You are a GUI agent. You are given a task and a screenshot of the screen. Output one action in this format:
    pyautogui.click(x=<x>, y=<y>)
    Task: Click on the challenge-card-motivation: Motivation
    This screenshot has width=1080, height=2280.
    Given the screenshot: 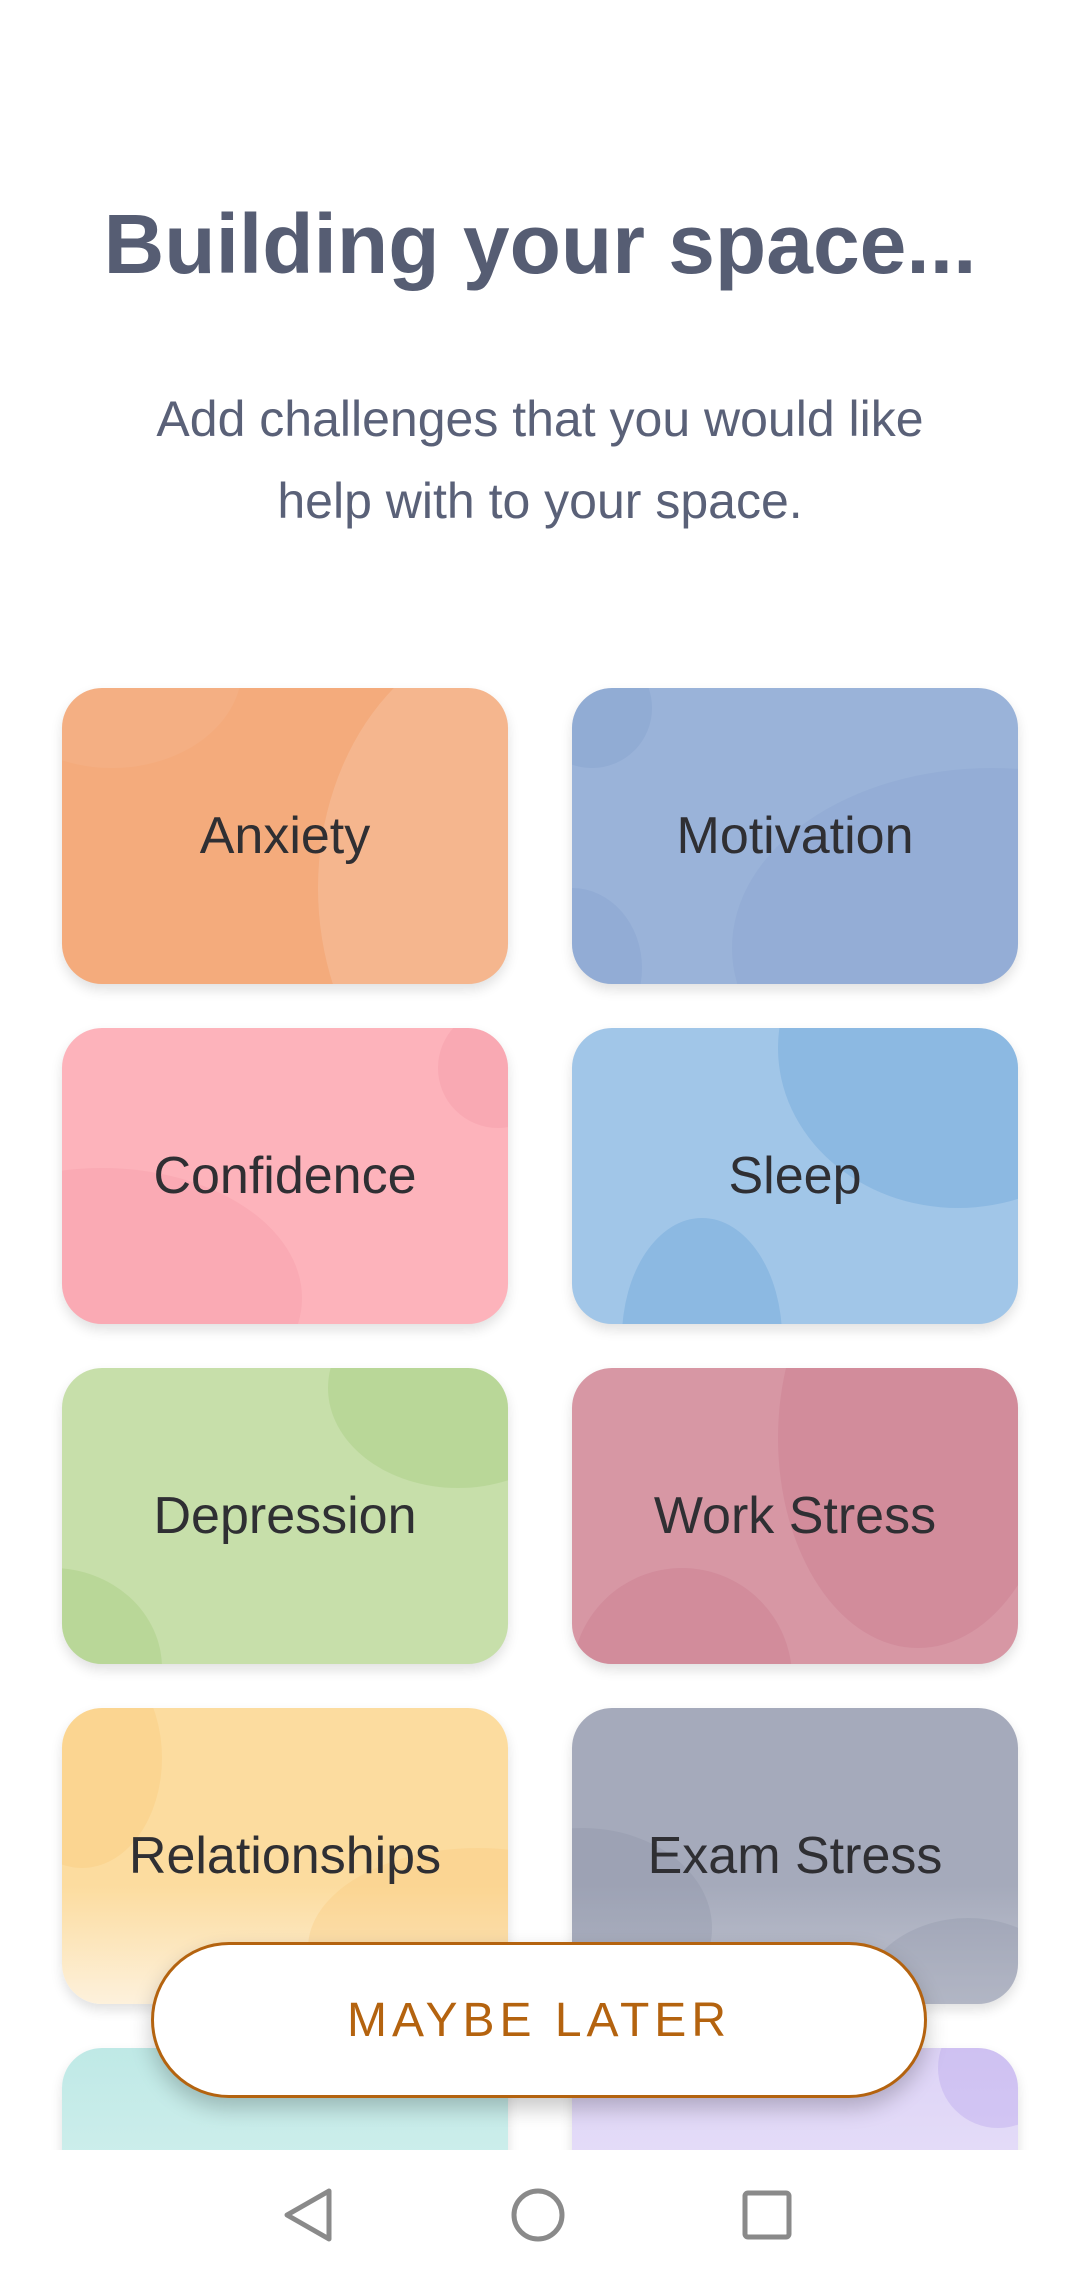 What is the action you would take?
    pyautogui.click(x=795, y=836)
    